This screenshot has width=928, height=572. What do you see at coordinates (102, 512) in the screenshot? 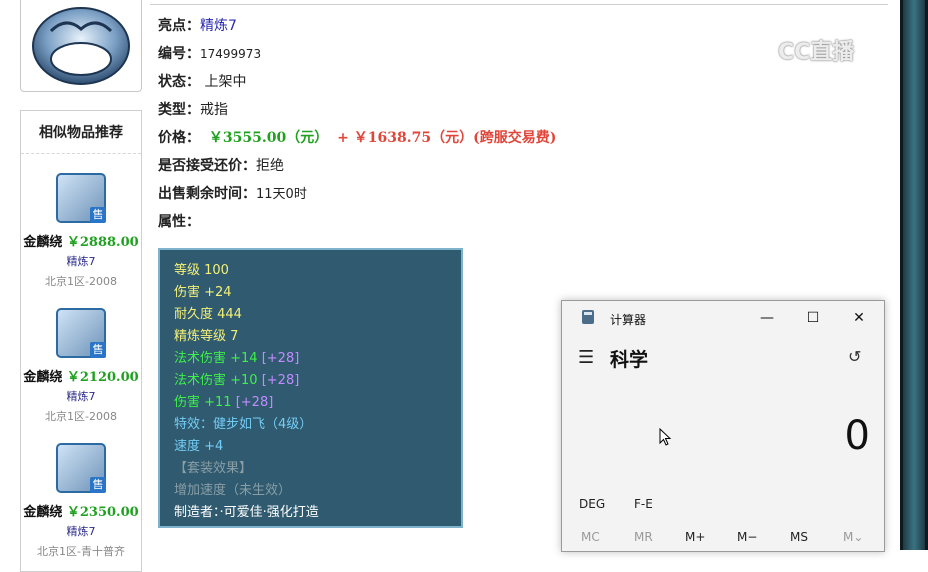
I see `item-price: ￥2350.00` at bounding box center [102, 512].